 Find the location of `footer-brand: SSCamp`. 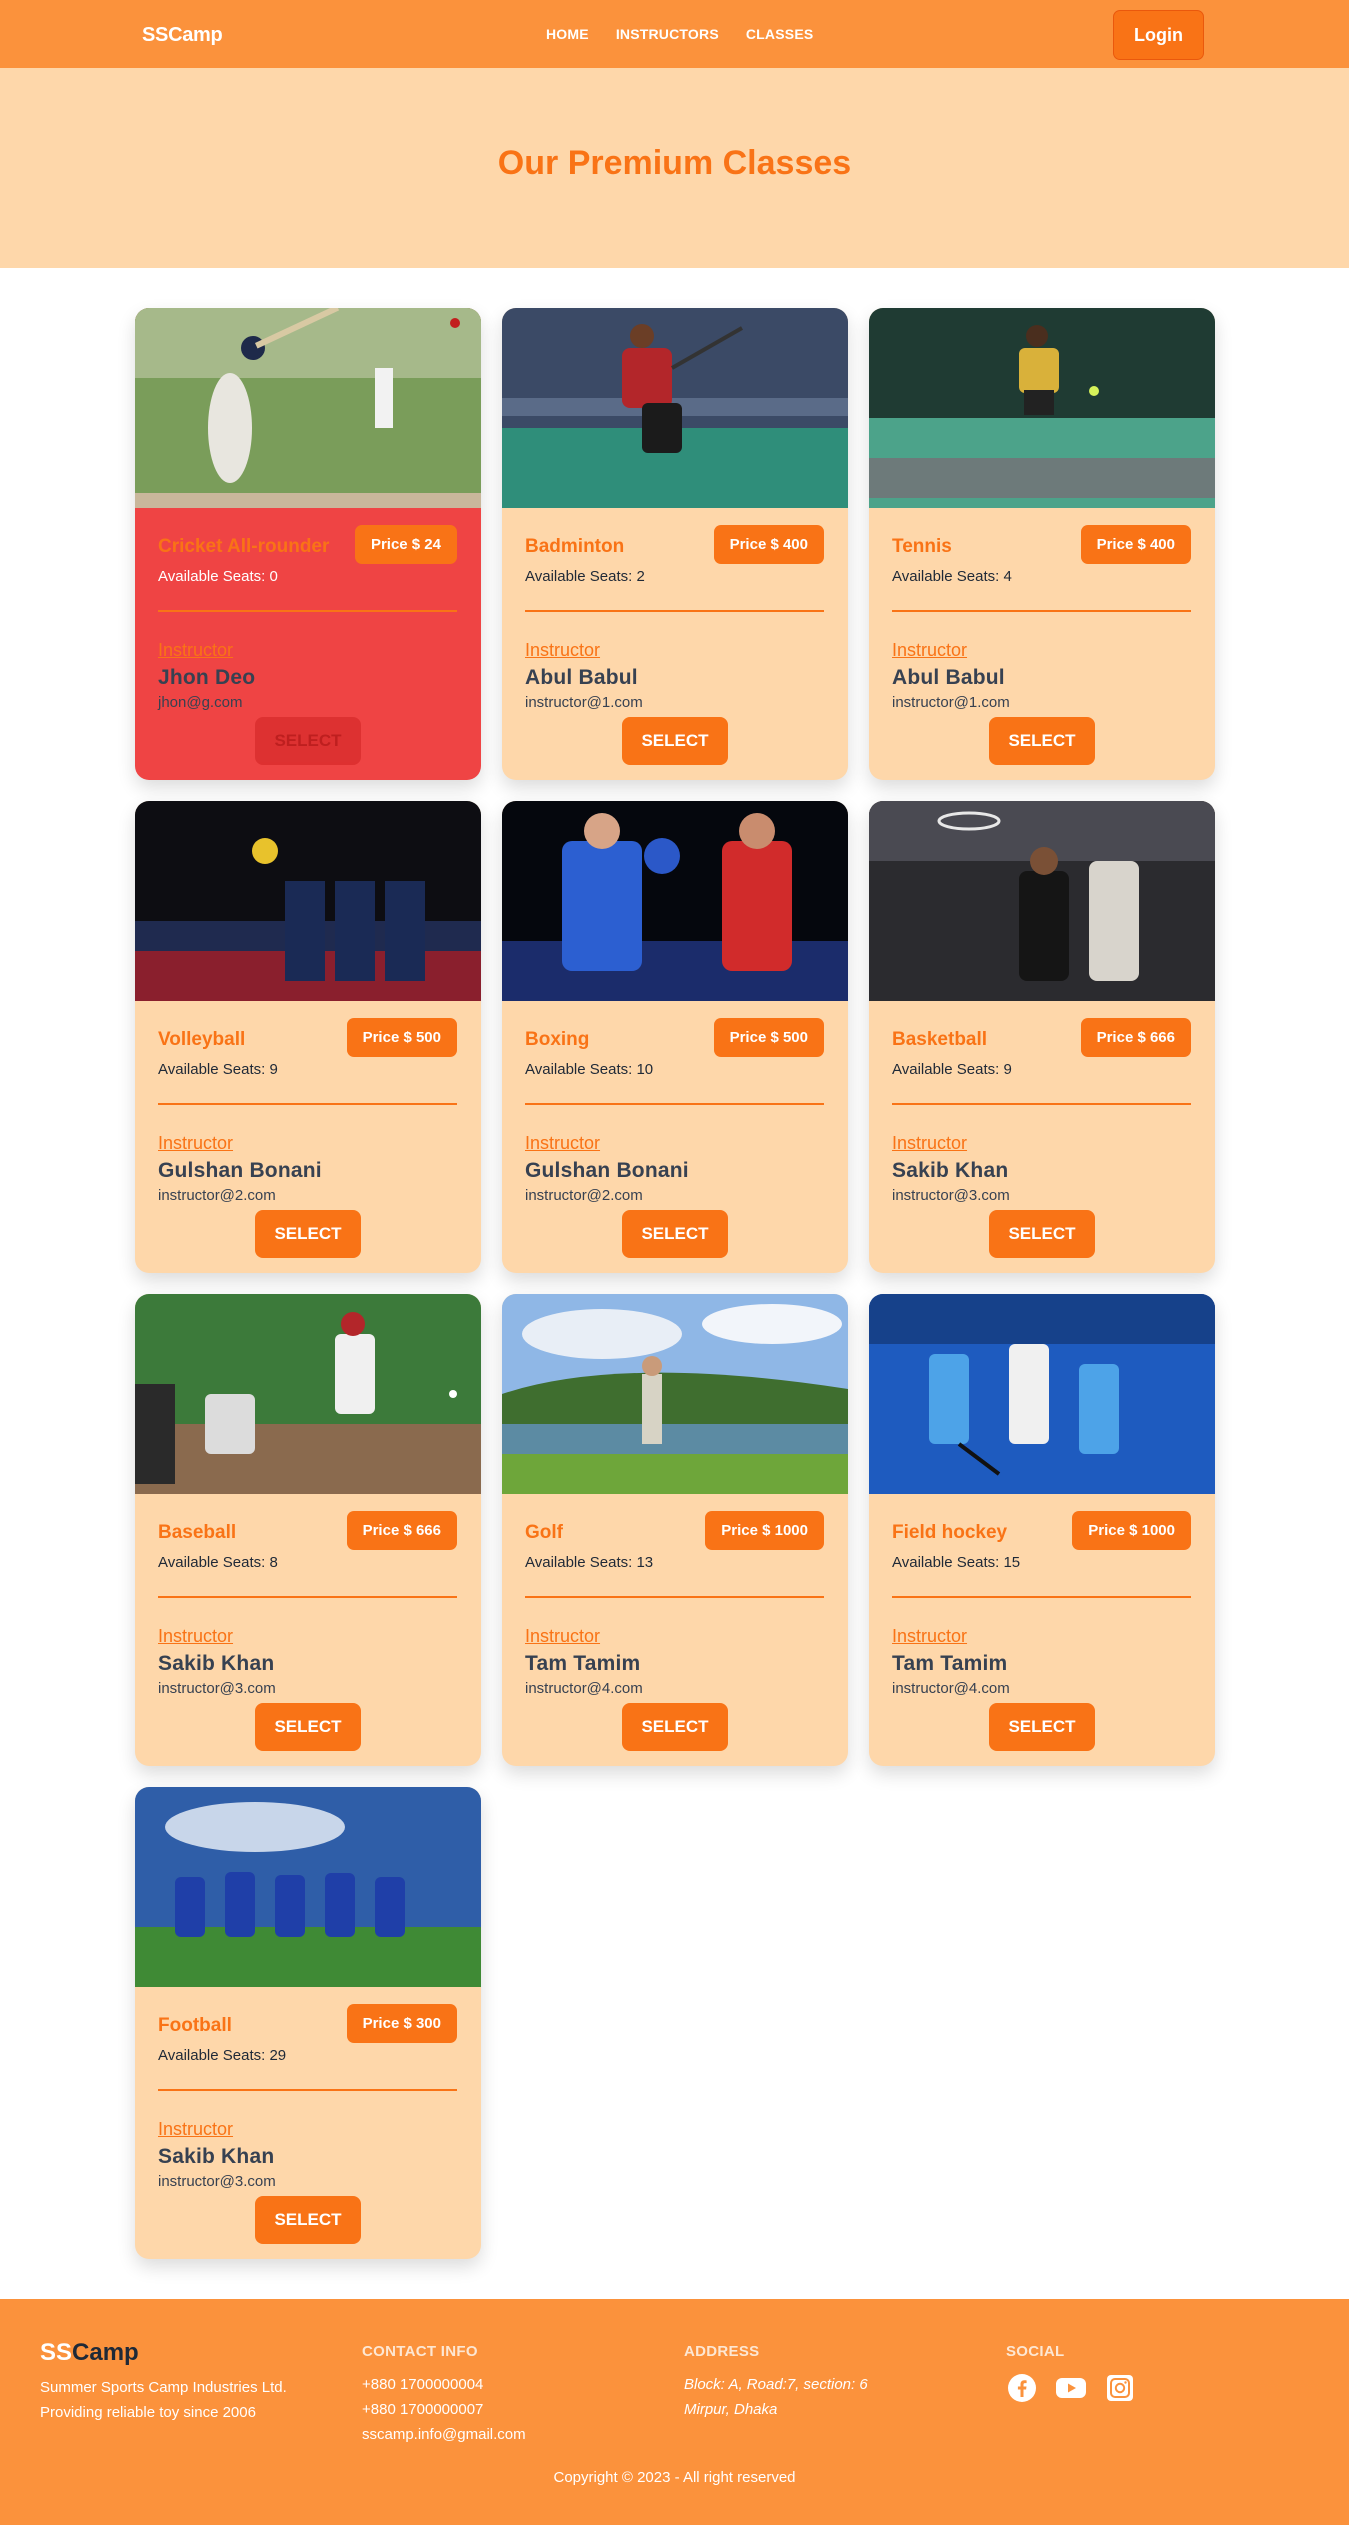

footer-brand: SSCamp is located at coordinates (89, 2353).